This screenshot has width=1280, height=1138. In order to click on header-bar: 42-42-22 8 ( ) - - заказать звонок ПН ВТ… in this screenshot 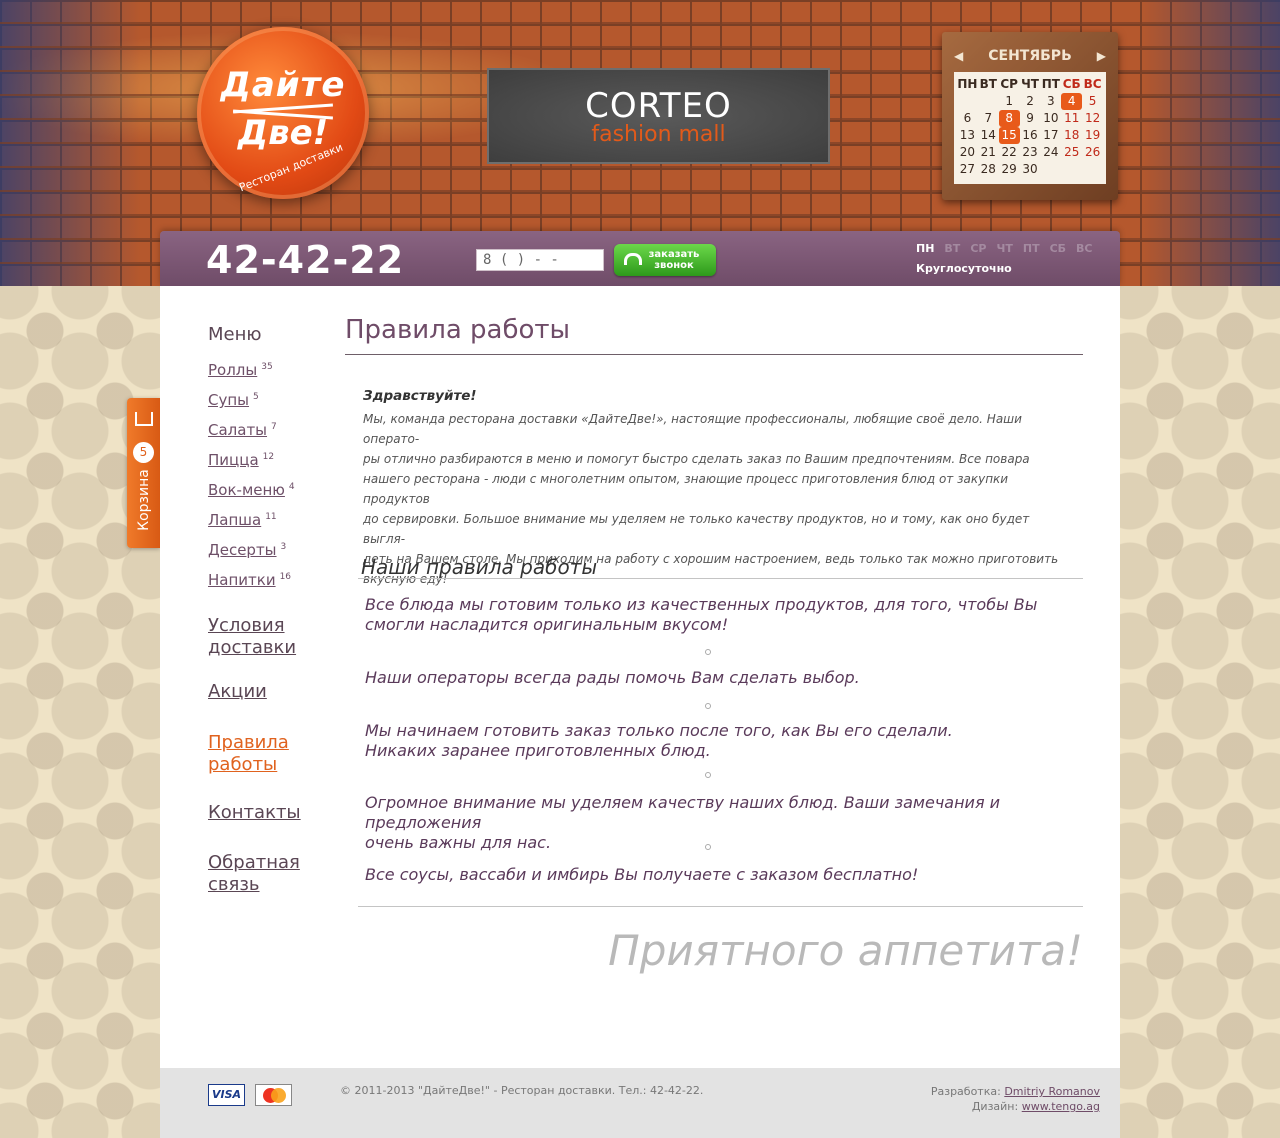, I will do `click(640, 258)`.